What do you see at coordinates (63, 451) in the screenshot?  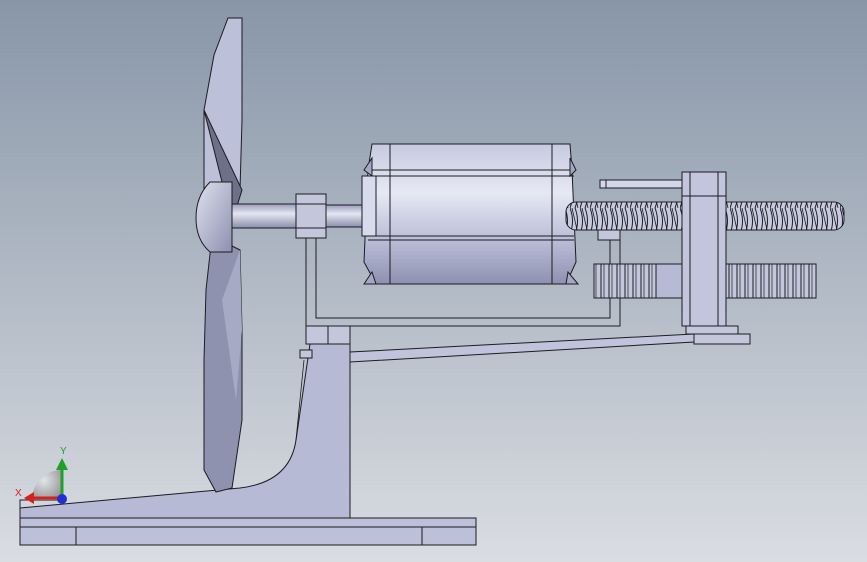 I see `triad-y-label: Y` at bounding box center [63, 451].